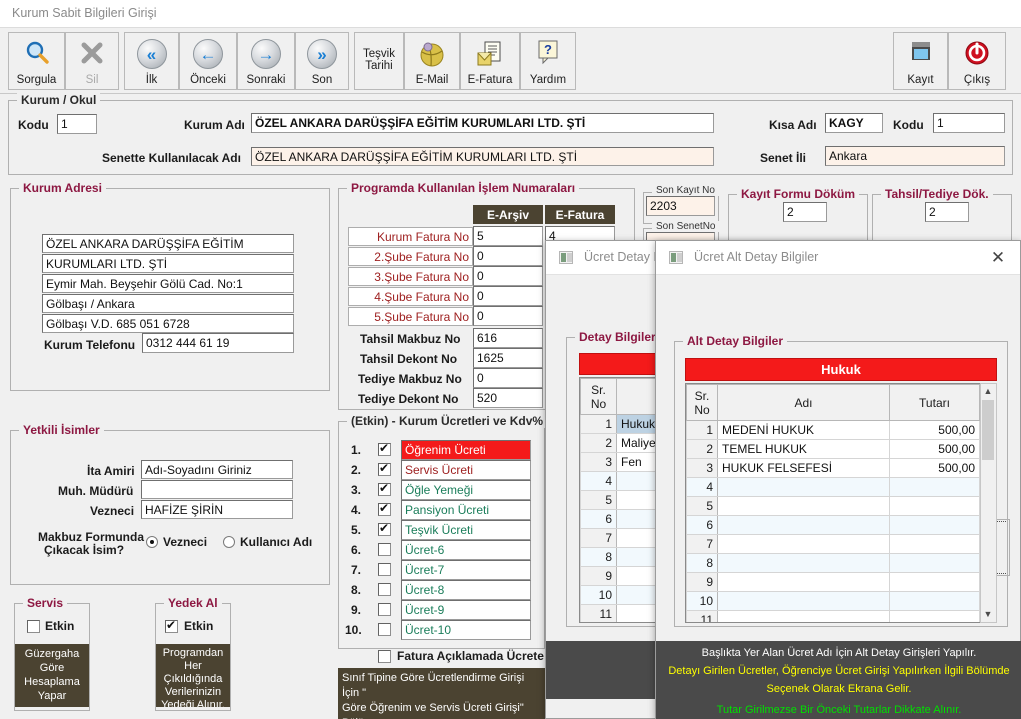  I want to click on alt-detay-red-header: Hukuk, so click(841, 369).